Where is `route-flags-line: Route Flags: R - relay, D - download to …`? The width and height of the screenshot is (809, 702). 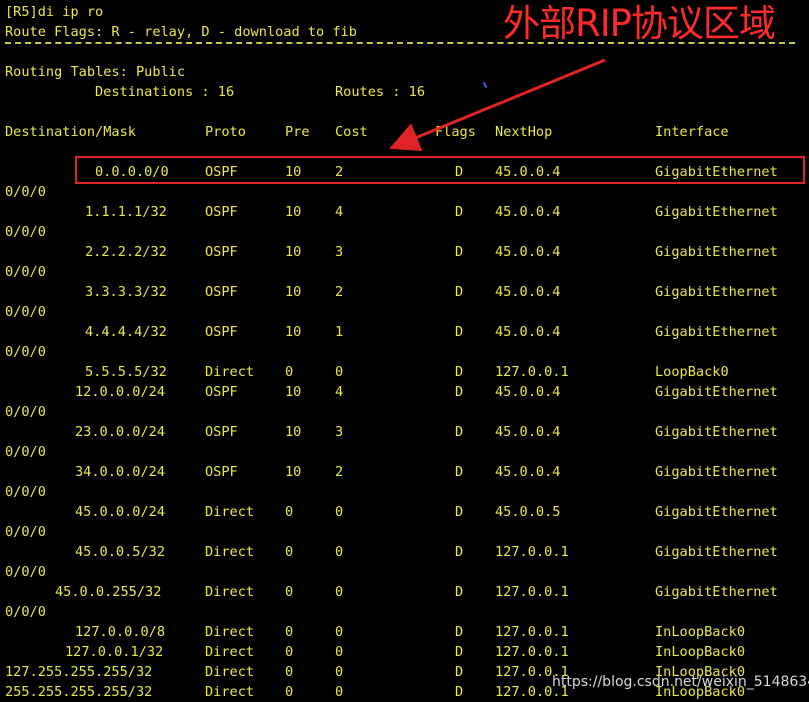
route-flags-line: Route Flags: R - relay, D - download to … is located at coordinates (181, 32).